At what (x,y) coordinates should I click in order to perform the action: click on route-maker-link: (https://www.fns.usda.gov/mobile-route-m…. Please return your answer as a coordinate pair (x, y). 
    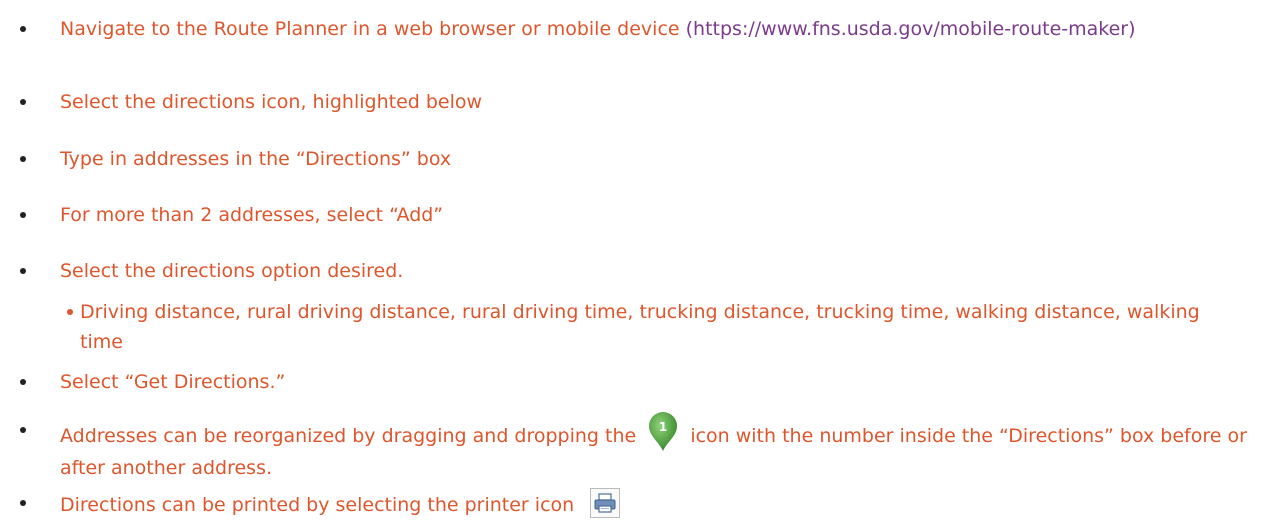
    Looking at the image, I should click on (911, 29).